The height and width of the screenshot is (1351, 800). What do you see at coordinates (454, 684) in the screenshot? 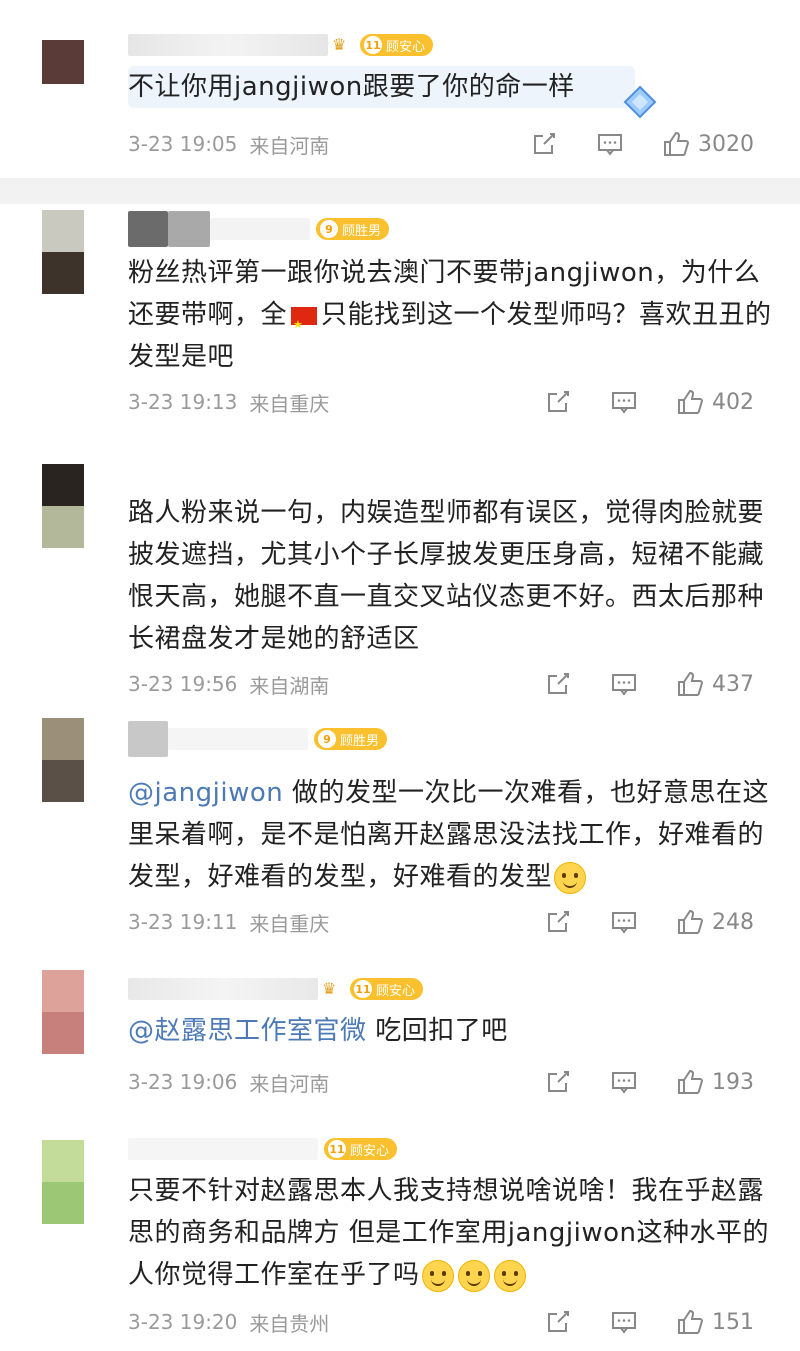
I see `comment-meta: 3-23 19:56 来自湖南 437` at bounding box center [454, 684].